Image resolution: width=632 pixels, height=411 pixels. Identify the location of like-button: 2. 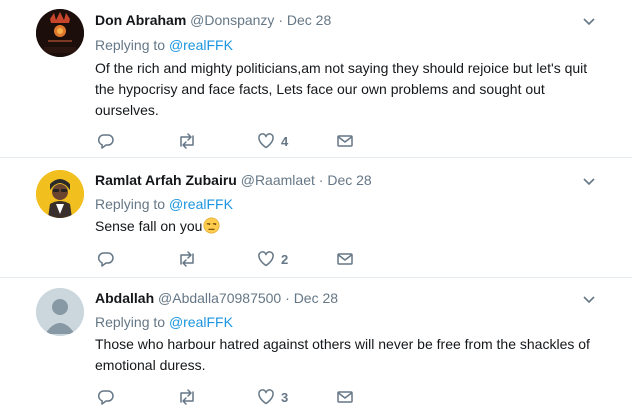
(272, 259).